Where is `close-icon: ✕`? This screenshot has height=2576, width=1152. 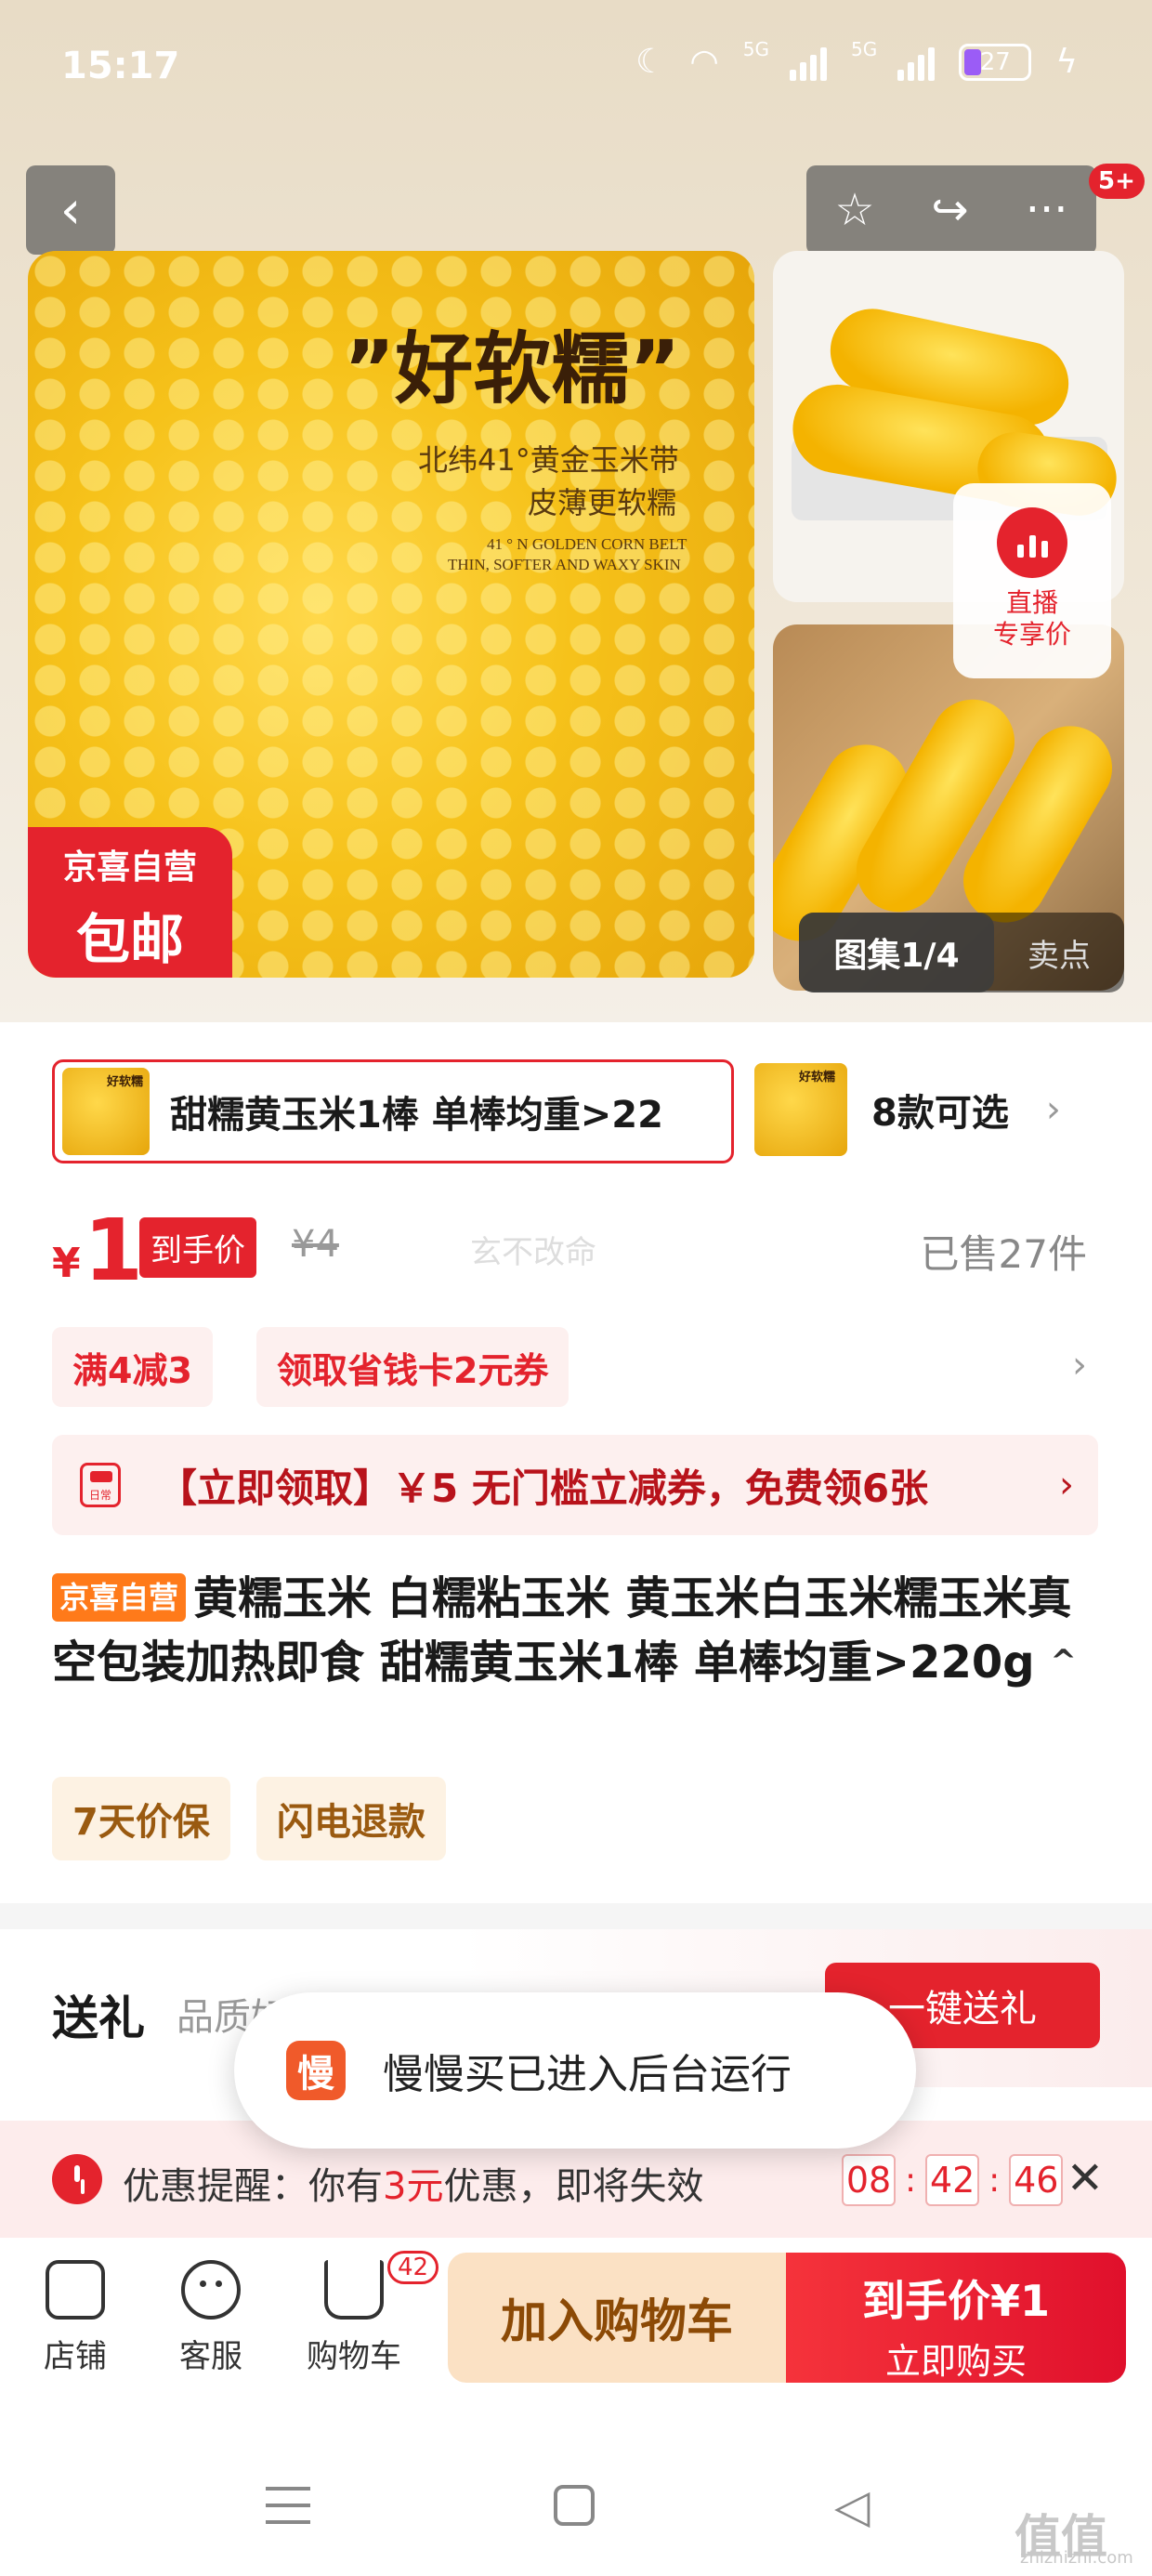 close-icon: ✕ is located at coordinates (1085, 2178).